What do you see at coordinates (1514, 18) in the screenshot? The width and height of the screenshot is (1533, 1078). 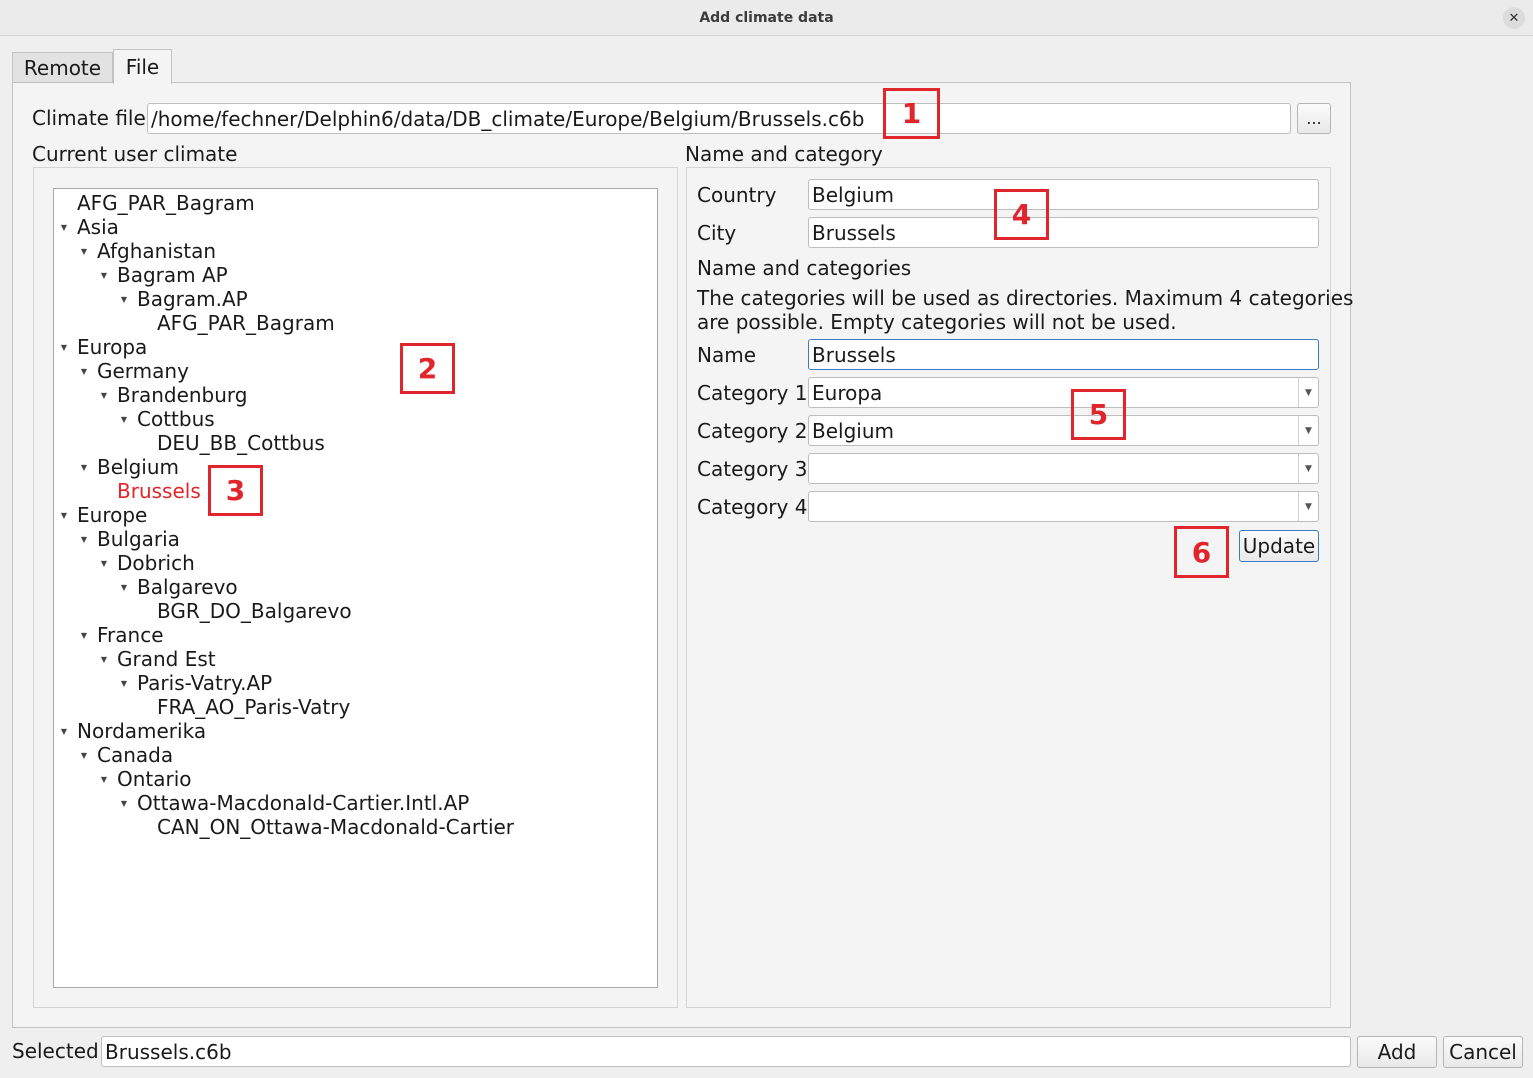 I see `close-icon: ✕` at bounding box center [1514, 18].